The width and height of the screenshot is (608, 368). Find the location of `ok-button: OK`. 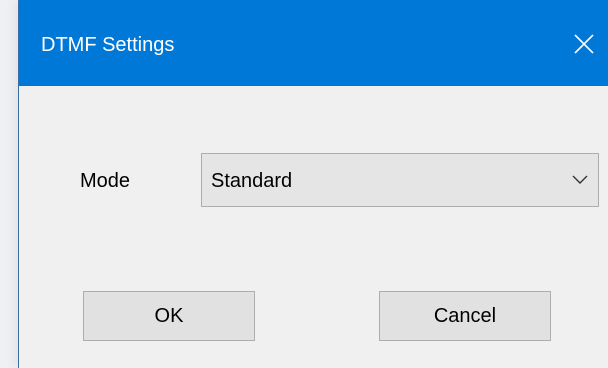

ok-button: OK is located at coordinates (169, 316).